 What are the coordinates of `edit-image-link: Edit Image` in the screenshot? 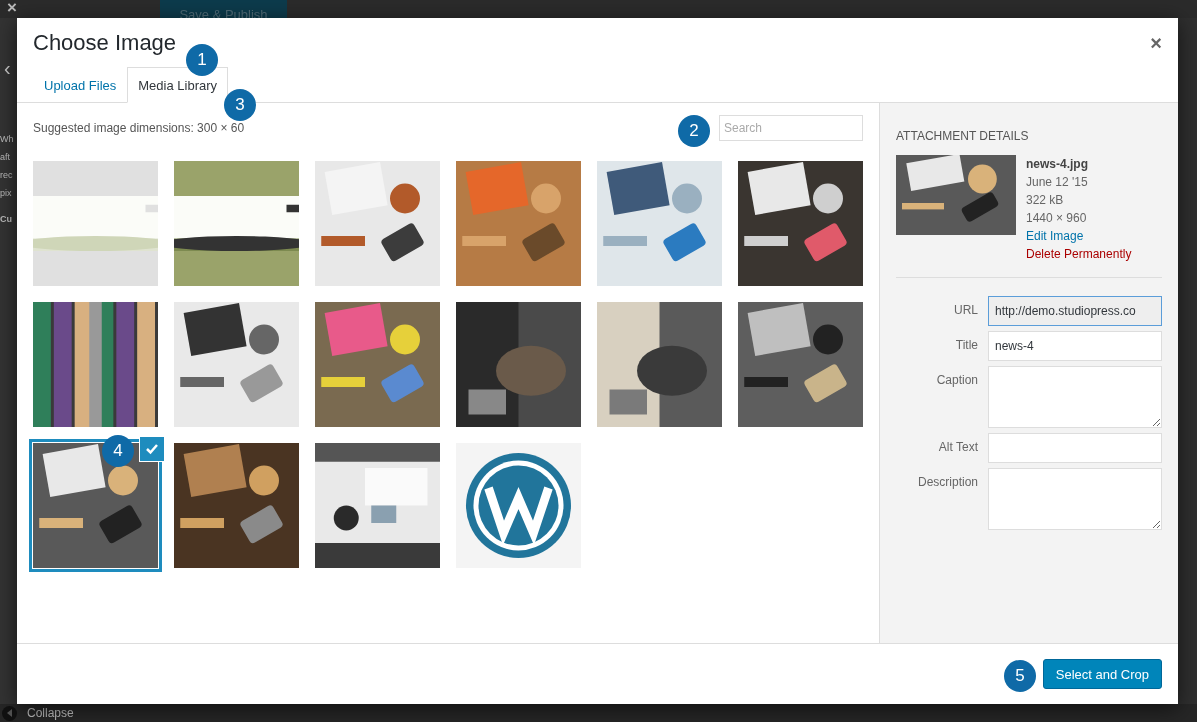 It's located at (1079, 236).